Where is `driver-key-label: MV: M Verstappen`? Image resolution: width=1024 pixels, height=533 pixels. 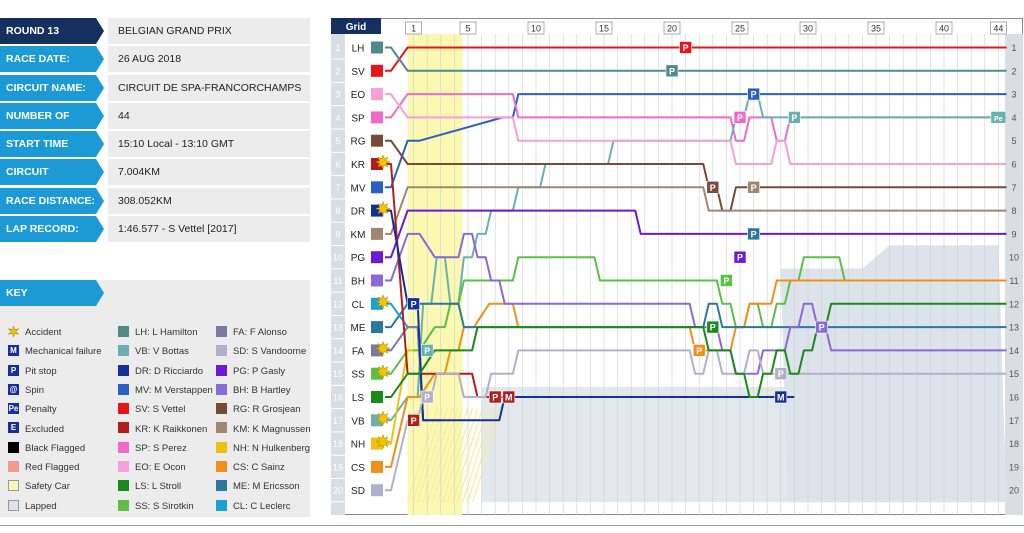
driver-key-label: MV: M Verstappen is located at coordinates (174, 390).